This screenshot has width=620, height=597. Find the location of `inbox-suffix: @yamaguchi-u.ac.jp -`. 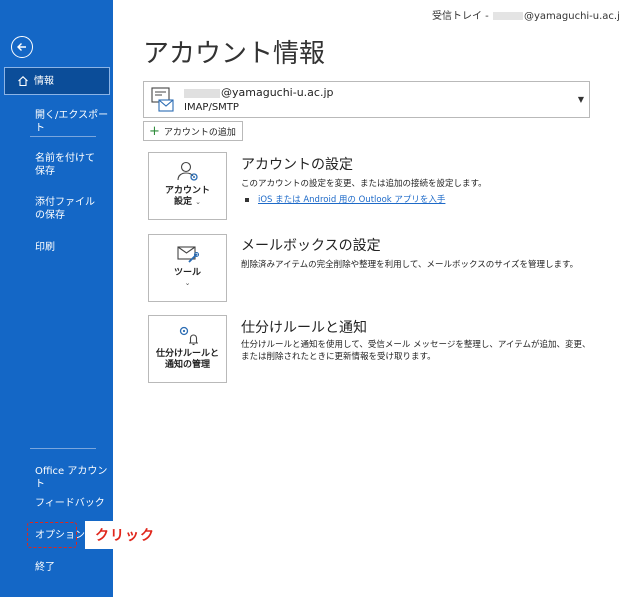

inbox-suffix: @yamaguchi-u.ac.jp - is located at coordinates (571, 16).